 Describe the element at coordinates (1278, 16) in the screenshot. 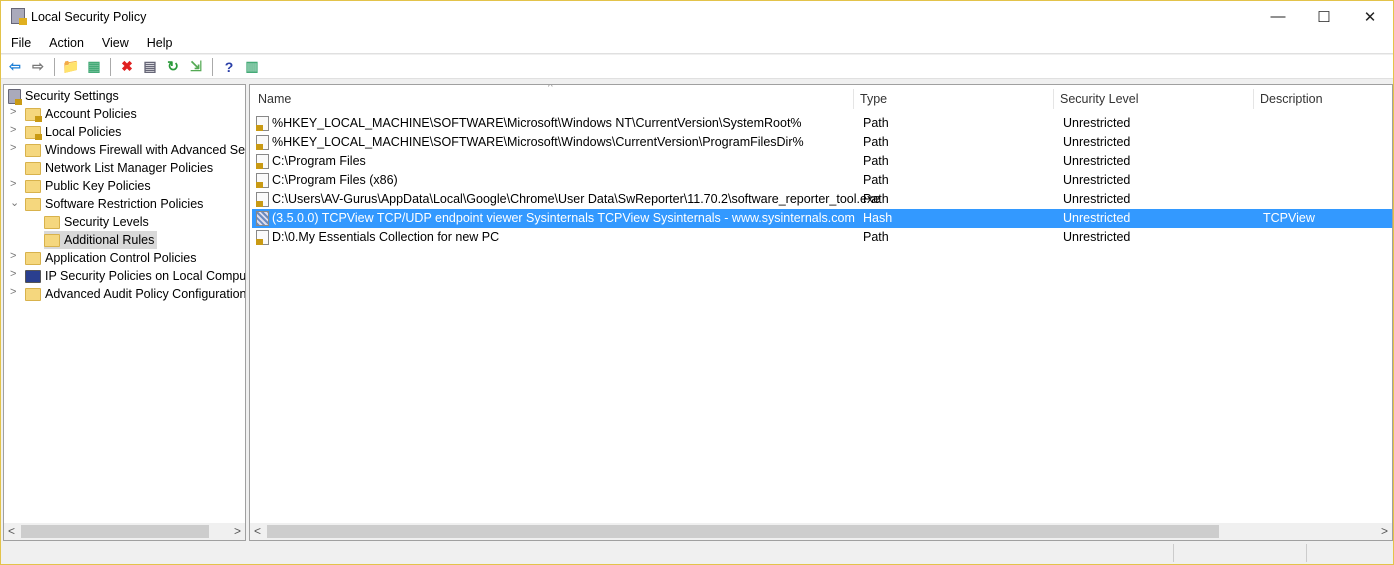

I see `minimize-button: —` at that location.